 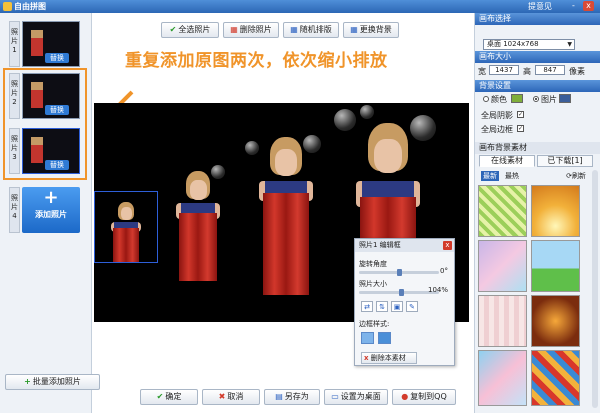 I want to click on confirm-button: ✔ 确定, so click(x=169, y=397).